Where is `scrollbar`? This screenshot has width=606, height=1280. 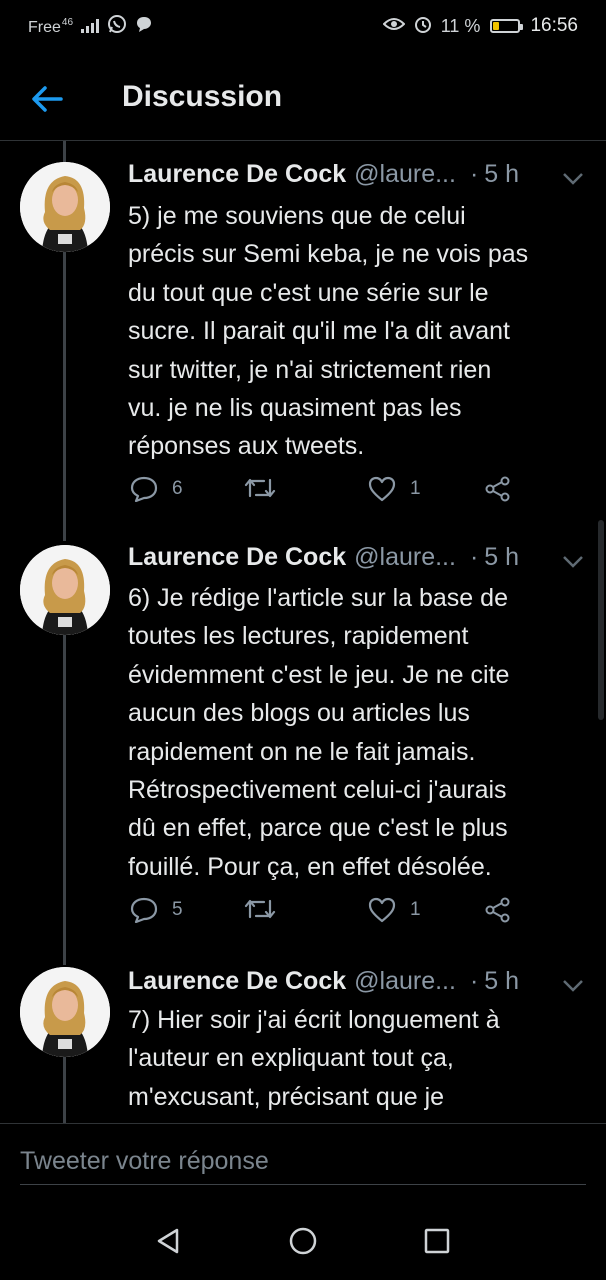 scrollbar is located at coordinates (601, 620).